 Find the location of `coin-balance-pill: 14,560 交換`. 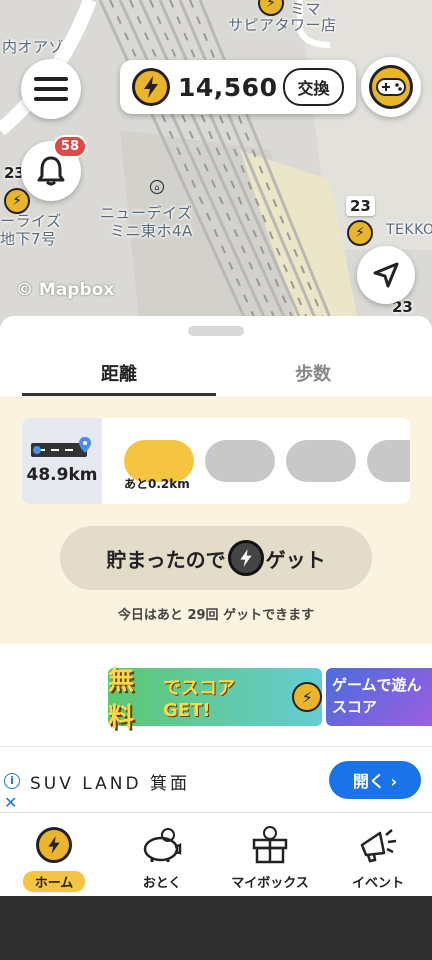

coin-balance-pill: 14,560 交換 is located at coordinates (238, 87).